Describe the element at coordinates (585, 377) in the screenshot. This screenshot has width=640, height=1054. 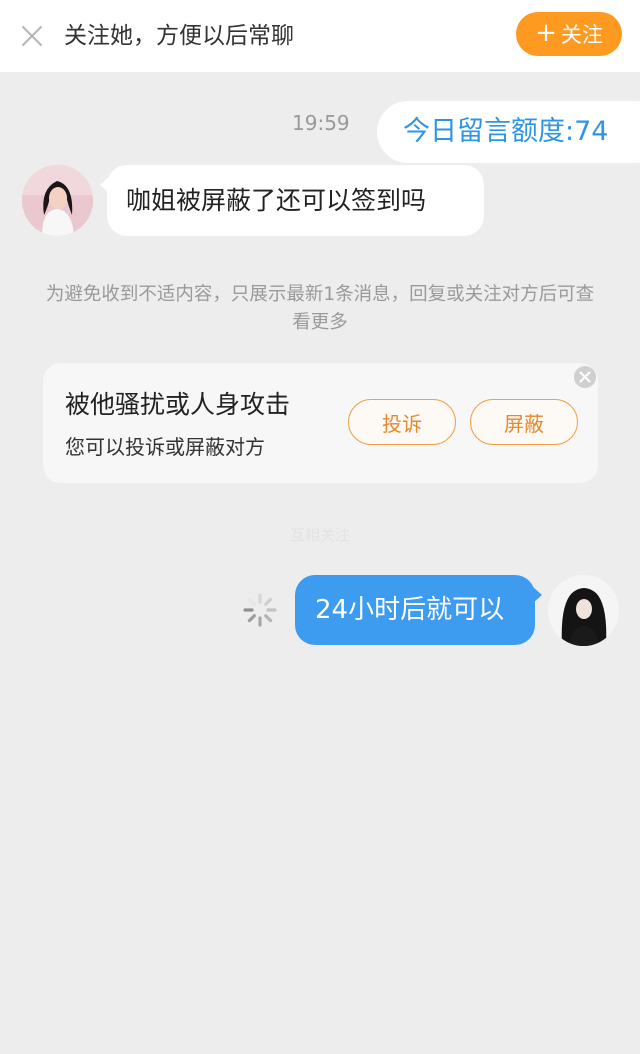
I see `close-card-icon` at that location.